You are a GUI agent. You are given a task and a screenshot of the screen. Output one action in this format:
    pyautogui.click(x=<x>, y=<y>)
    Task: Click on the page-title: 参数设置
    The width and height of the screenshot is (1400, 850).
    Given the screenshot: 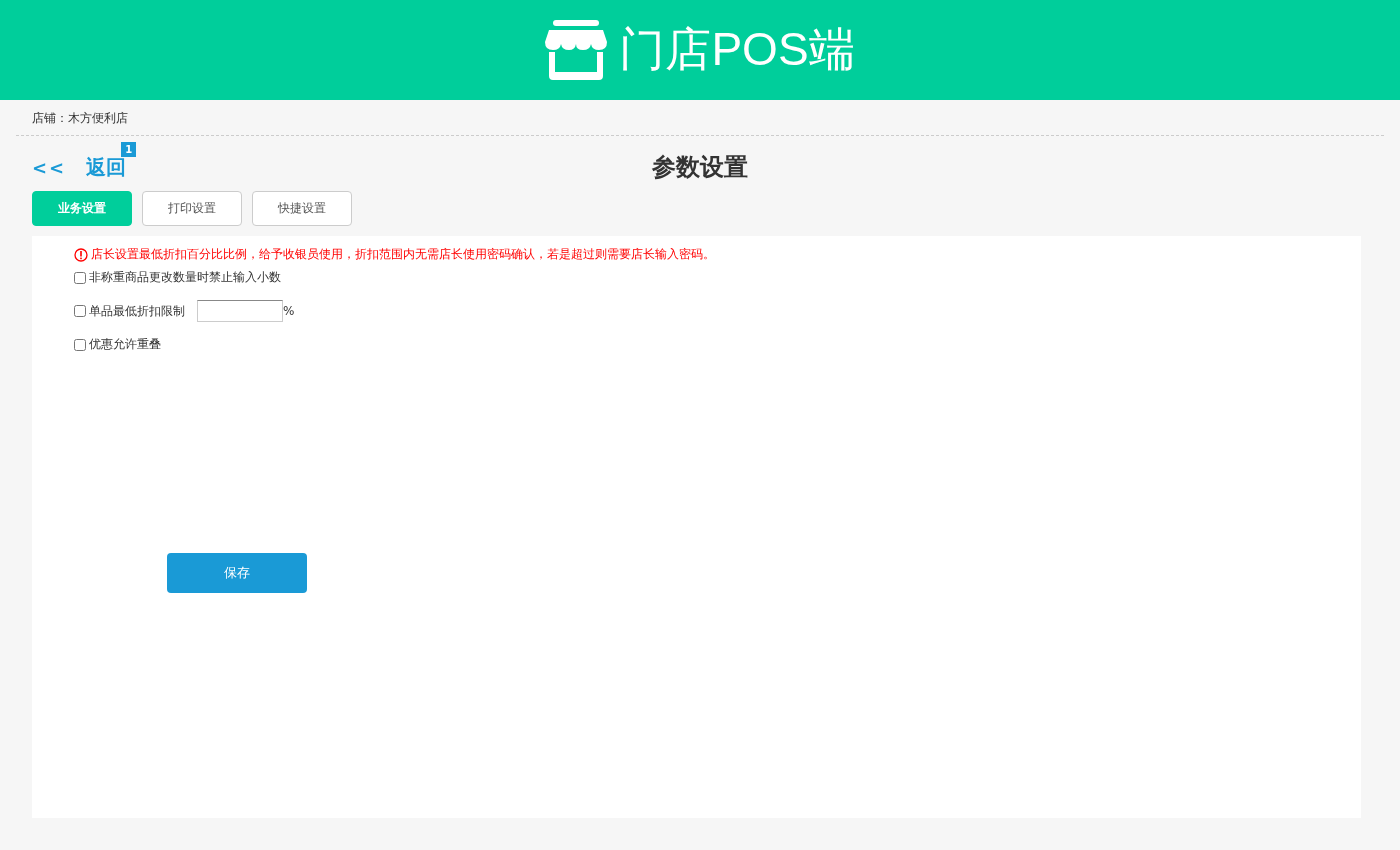 What is the action you would take?
    pyautogui.click(x=700, y=167)
    